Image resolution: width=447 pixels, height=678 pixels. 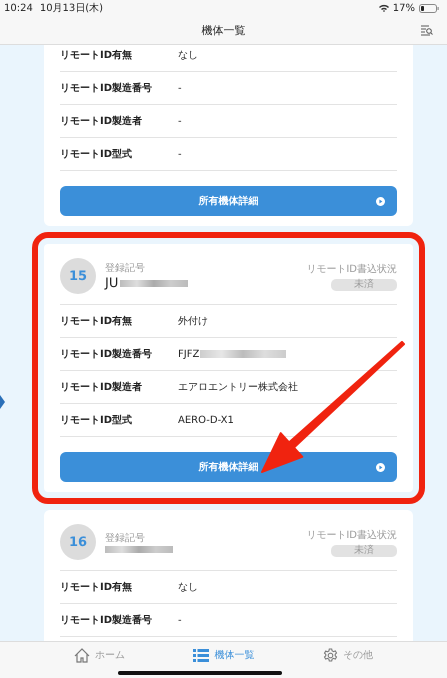 What do you see at coordinates (82, 655) in the screenshot?
I see `home-icon` at bounding box center [82, 655].